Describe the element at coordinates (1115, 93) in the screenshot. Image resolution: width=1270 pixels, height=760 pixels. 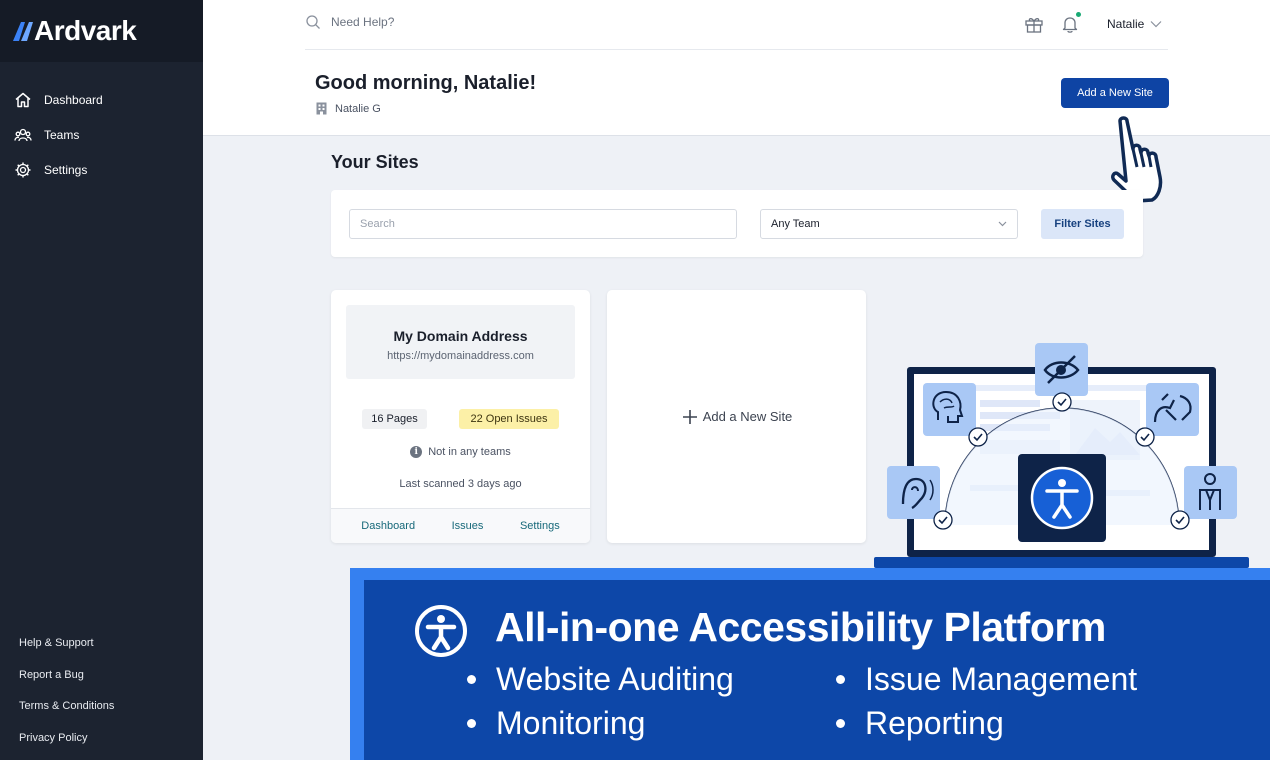
I see `add-site-button: Add a New Site` at that location.